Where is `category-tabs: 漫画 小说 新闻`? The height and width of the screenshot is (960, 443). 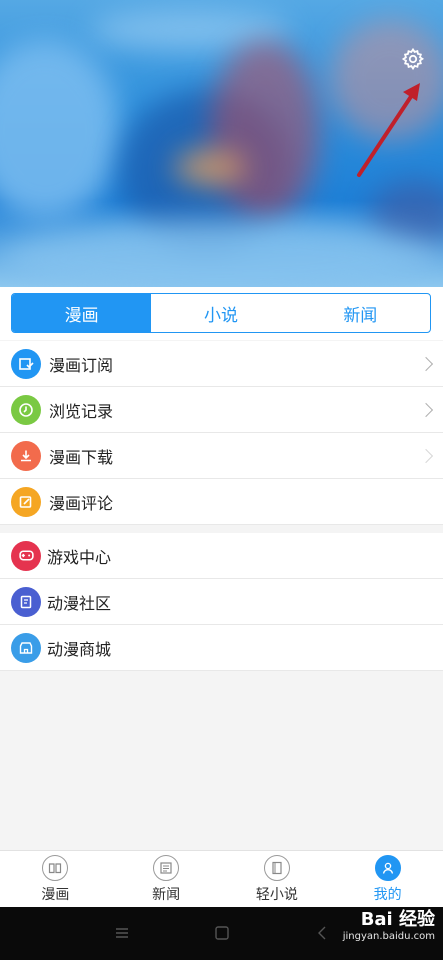 category-tabs: 漫画 小说 新闻 is located at coordinates (221, 313).